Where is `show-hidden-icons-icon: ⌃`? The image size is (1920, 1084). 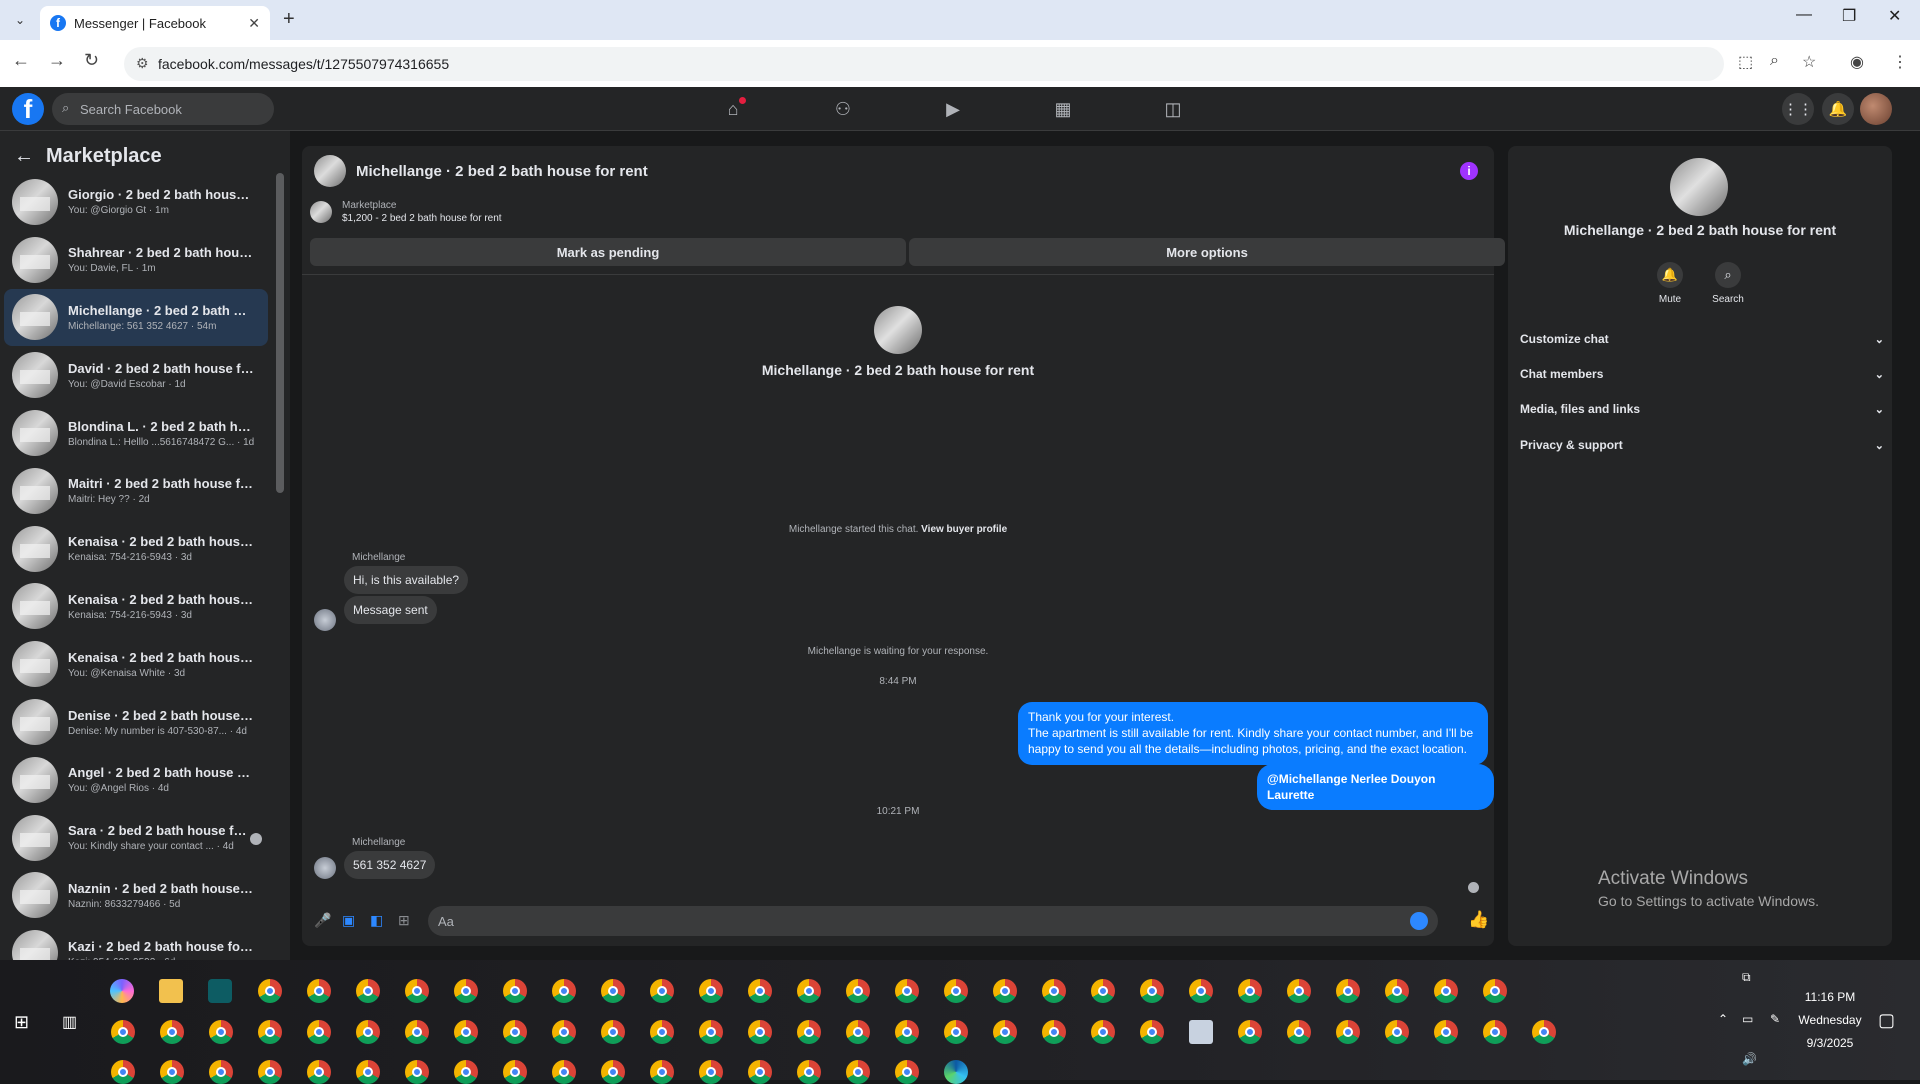 show-hidden-icons-icon: ⌃ is located at coordinates (1723, 1019).